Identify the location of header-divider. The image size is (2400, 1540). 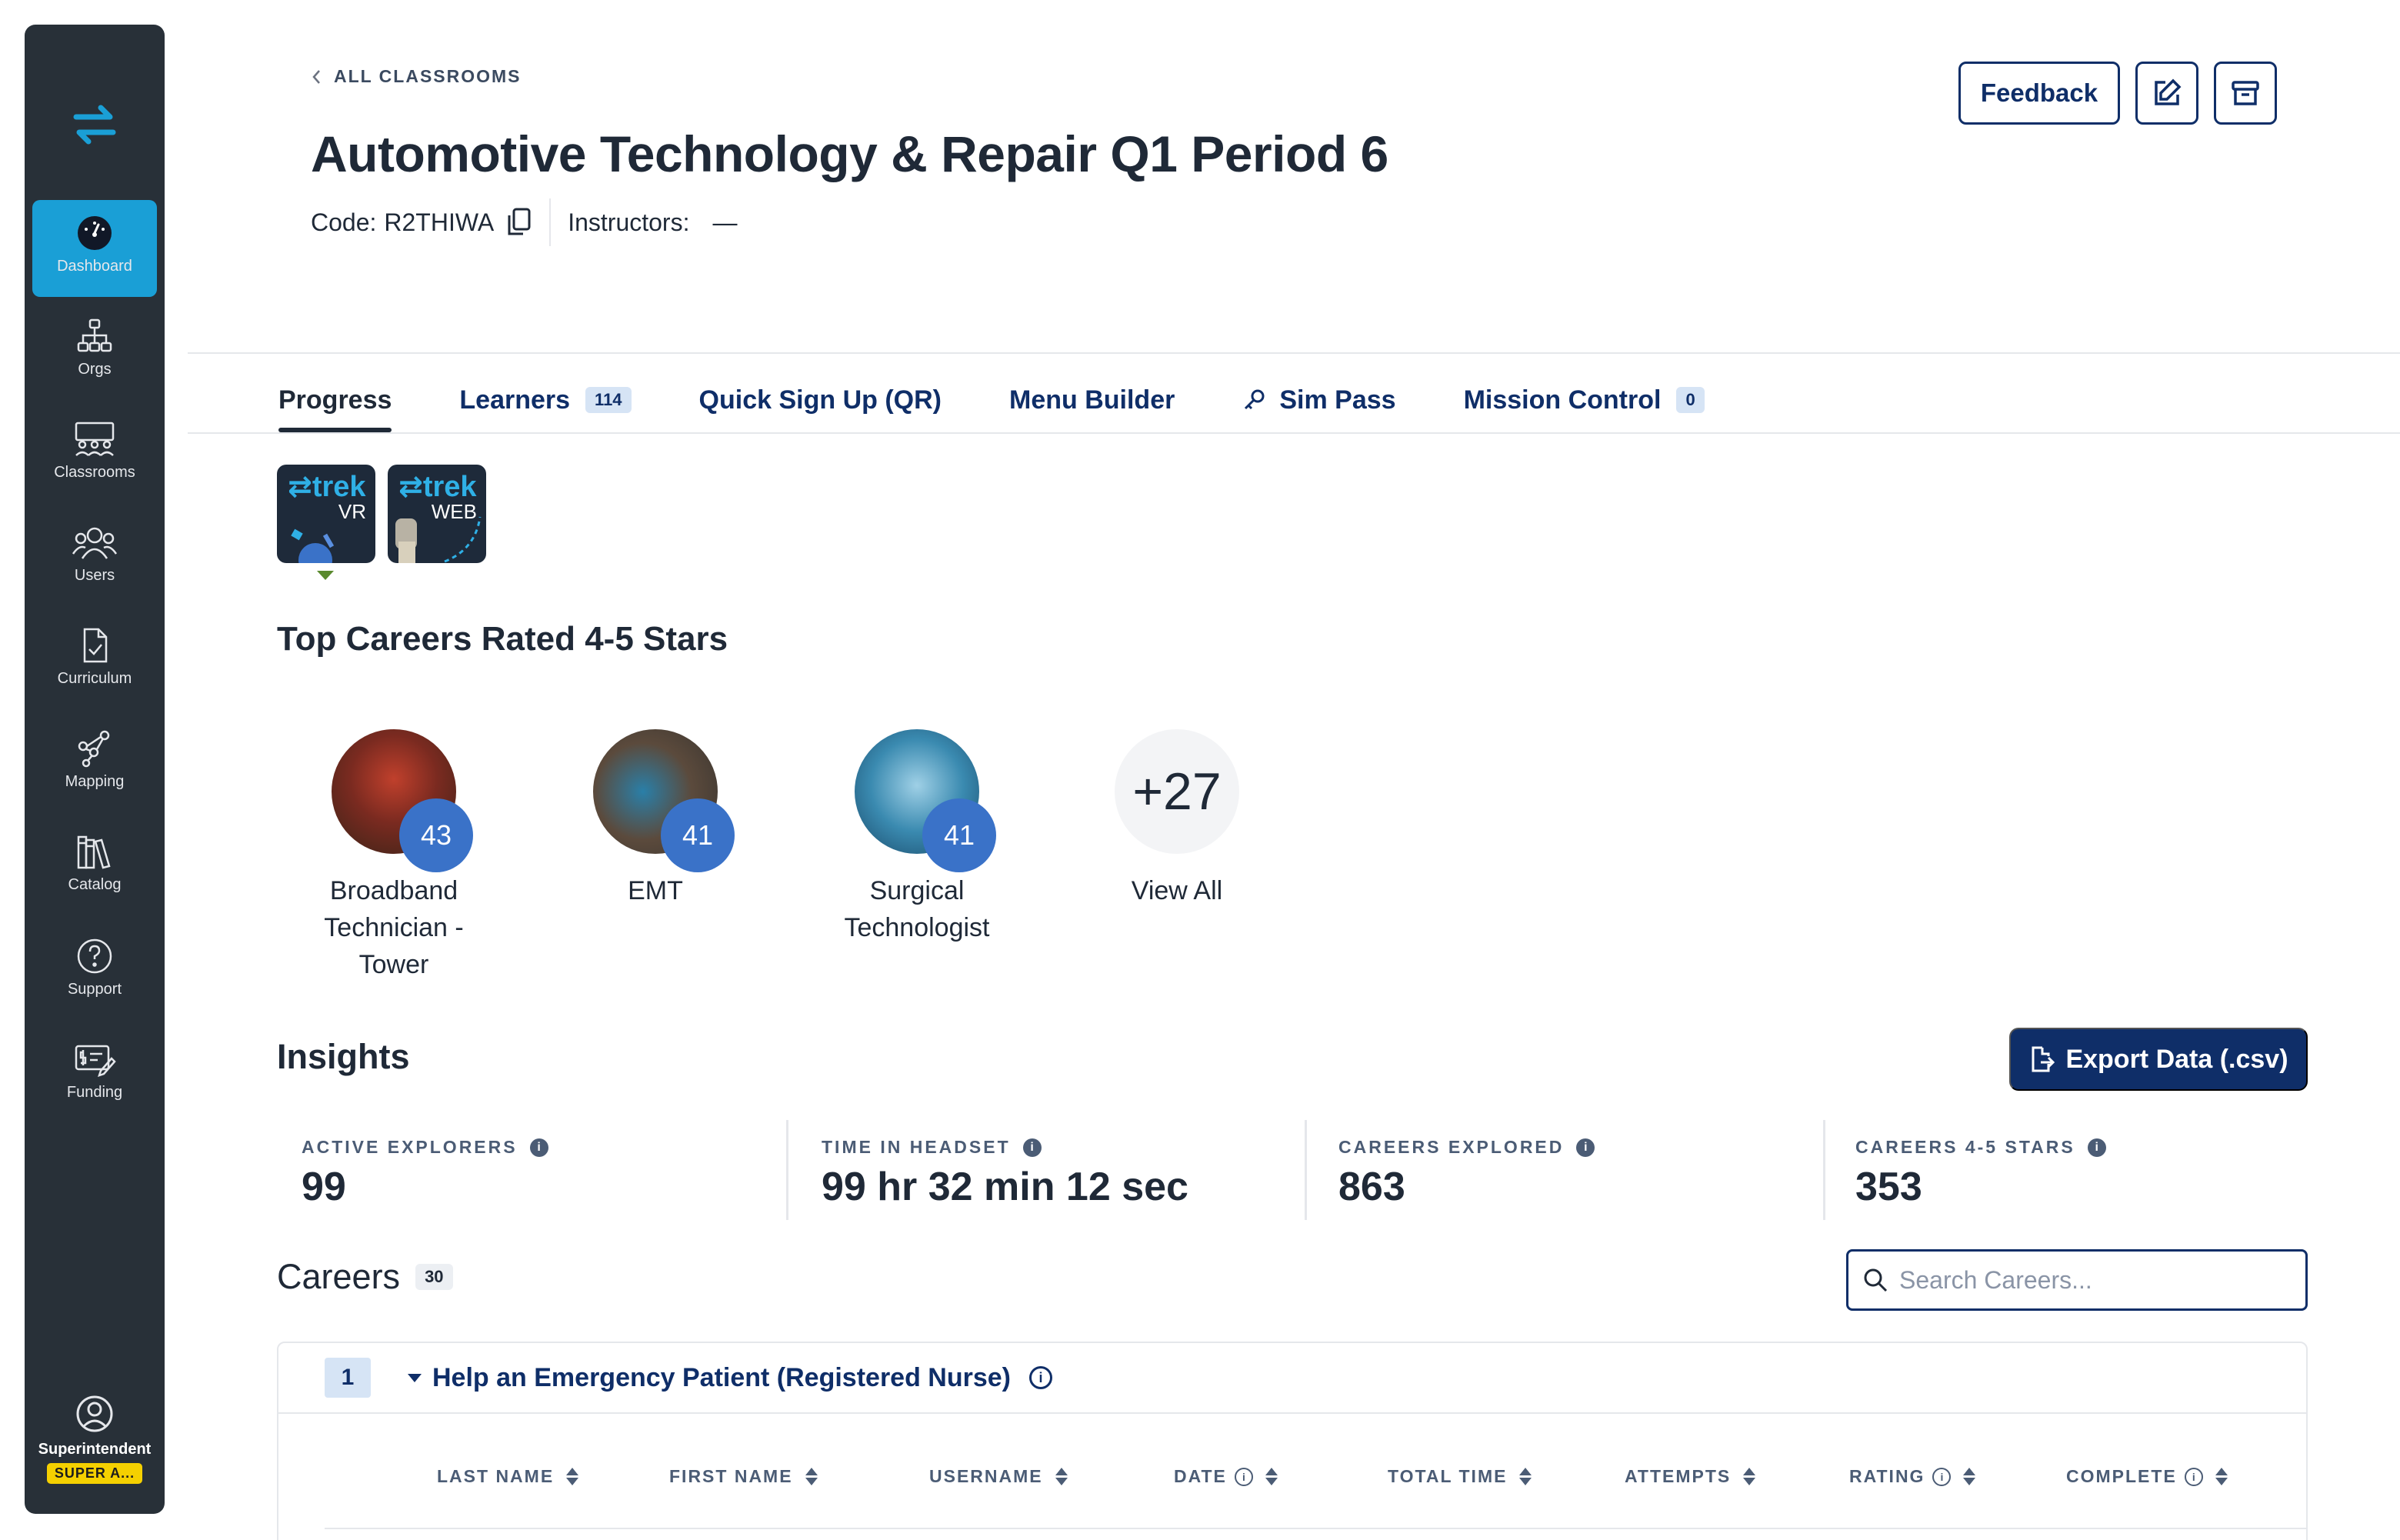
(1294, 353).